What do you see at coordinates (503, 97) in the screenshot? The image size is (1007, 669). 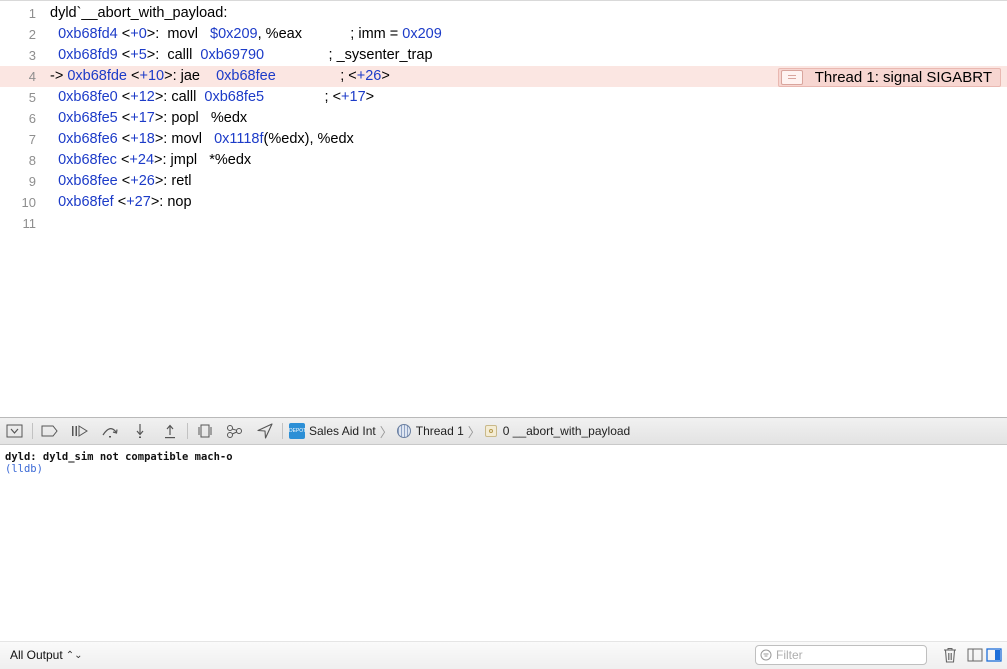 I see `code-line: 5 0xb68fe0 <+12>: calll 0xb68fe5 ; <+17>` at bounding box center [503, 97].